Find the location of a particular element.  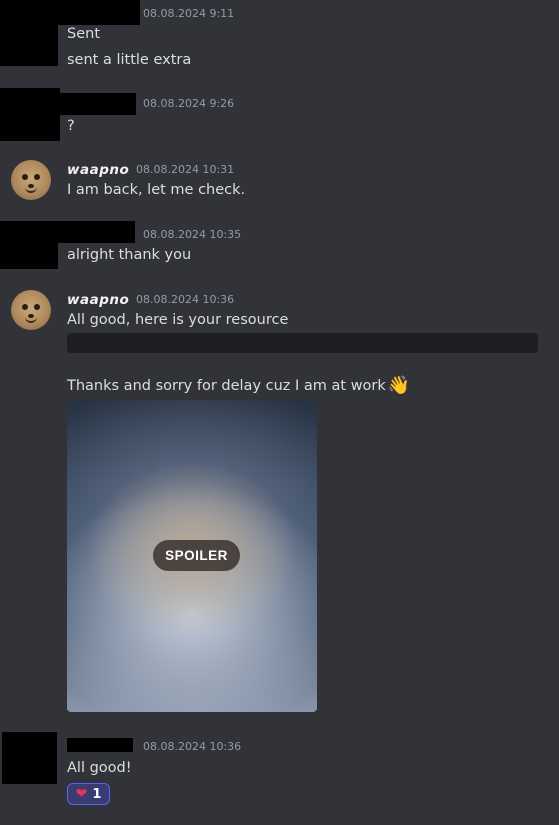

waving-hand-icon: 👋 is located at coordinates (399, 385).